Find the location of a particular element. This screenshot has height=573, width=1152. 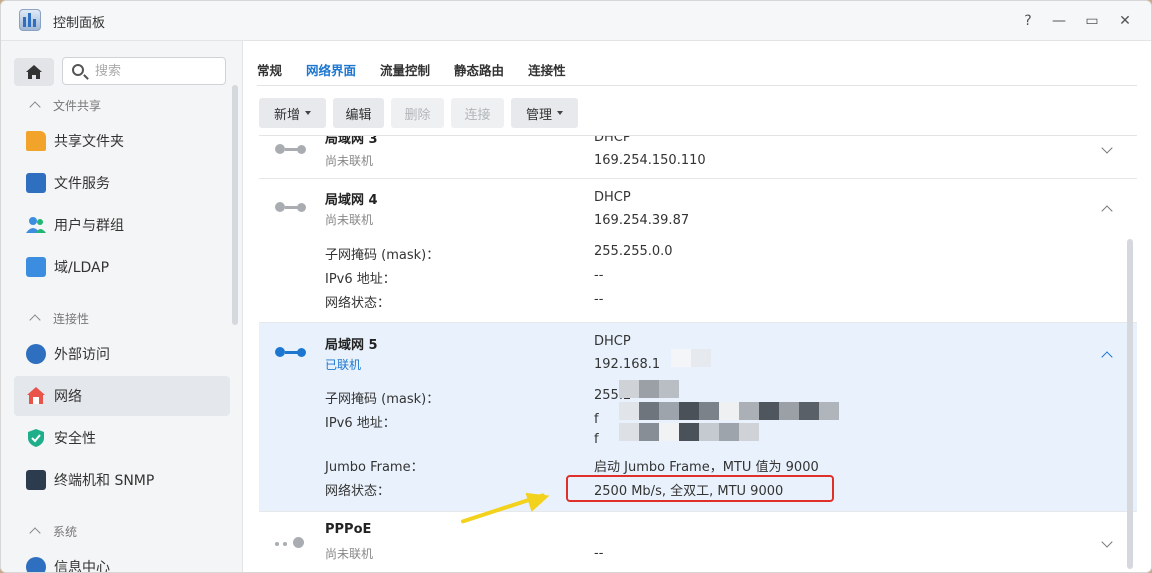

domain-ldap-icon is located at coordinates (36, 267).